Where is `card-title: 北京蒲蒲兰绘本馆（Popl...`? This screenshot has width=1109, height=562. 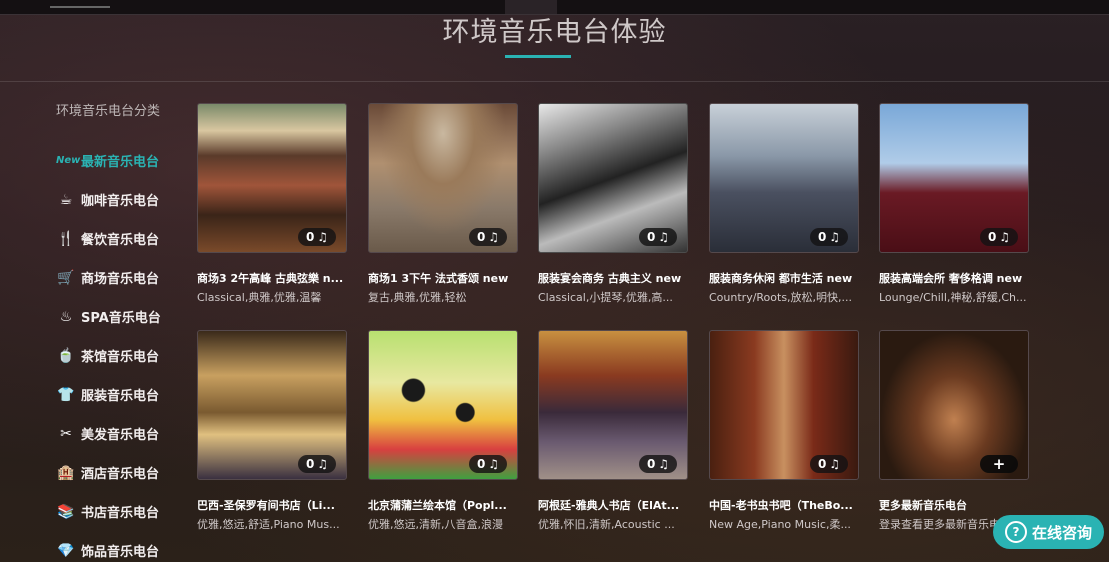
card-title: 北京蒲蒲兰绘本馆（Popl... is located at coordinates (443, 505).